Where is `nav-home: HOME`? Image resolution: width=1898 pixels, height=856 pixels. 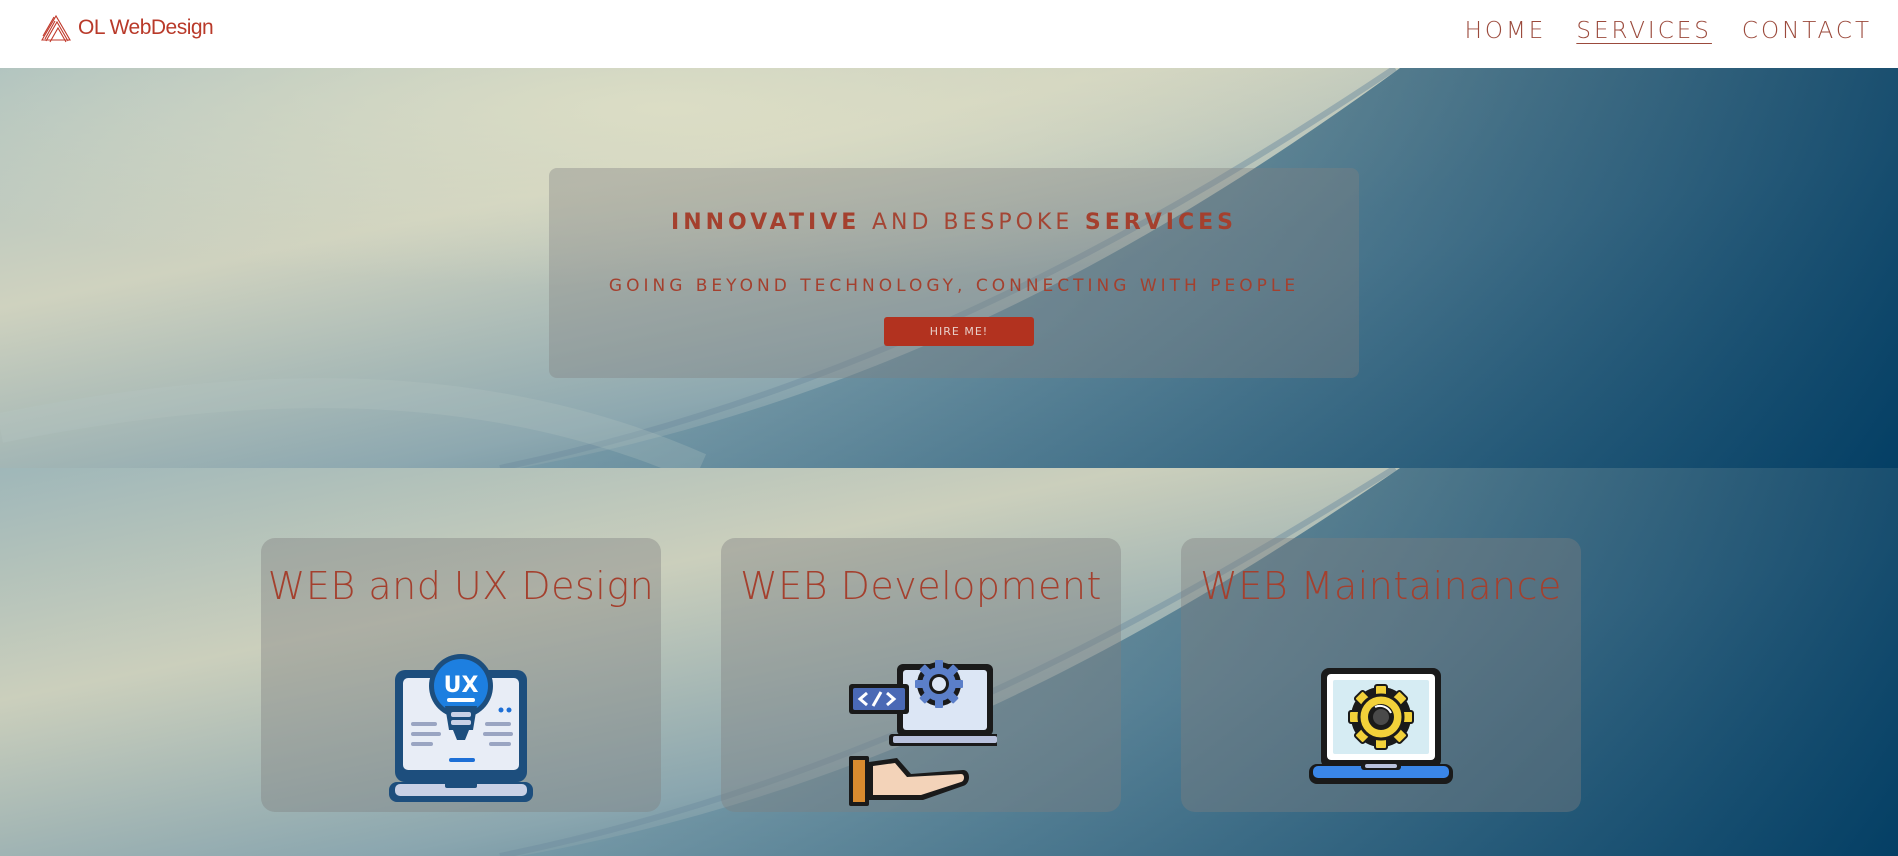 nav-home: HOME is located at coordinates (1506, 31).